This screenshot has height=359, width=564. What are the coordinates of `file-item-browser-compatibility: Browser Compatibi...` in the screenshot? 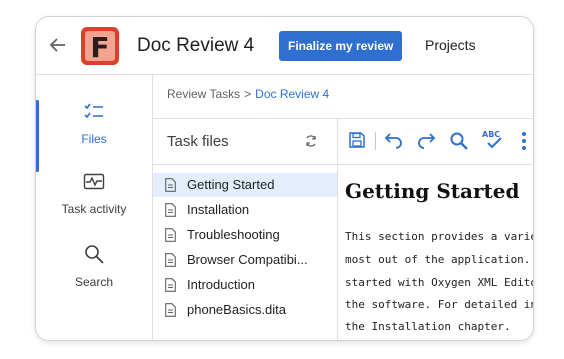 It's located at (245, 260).